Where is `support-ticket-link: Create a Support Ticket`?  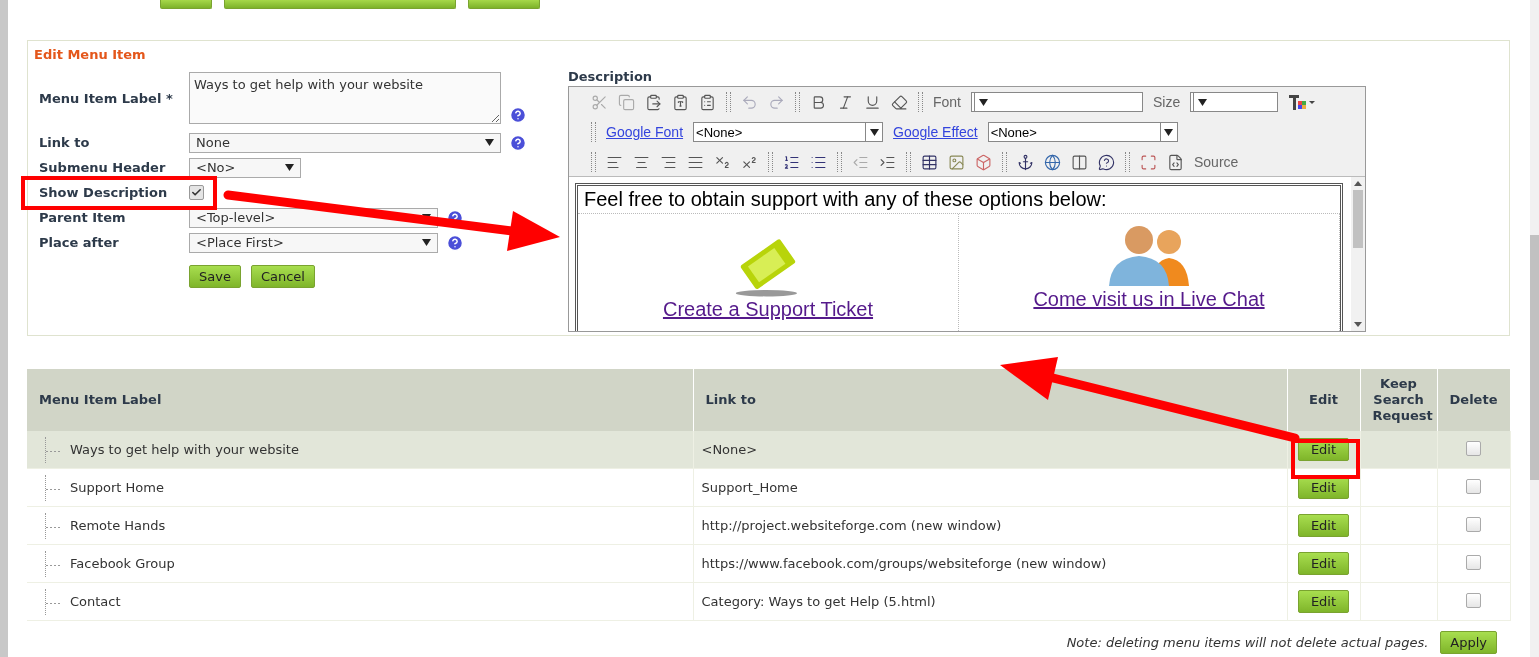
support-ticket-link: Create a Support Ticket is located at coordinates (768, 309).